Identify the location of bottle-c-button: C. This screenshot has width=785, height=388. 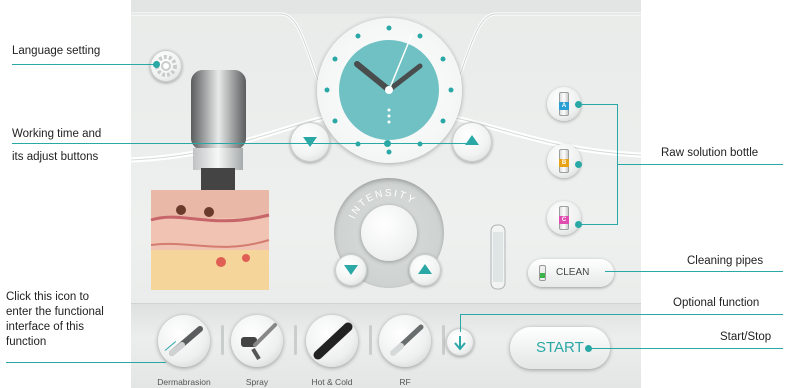
(564, 218).